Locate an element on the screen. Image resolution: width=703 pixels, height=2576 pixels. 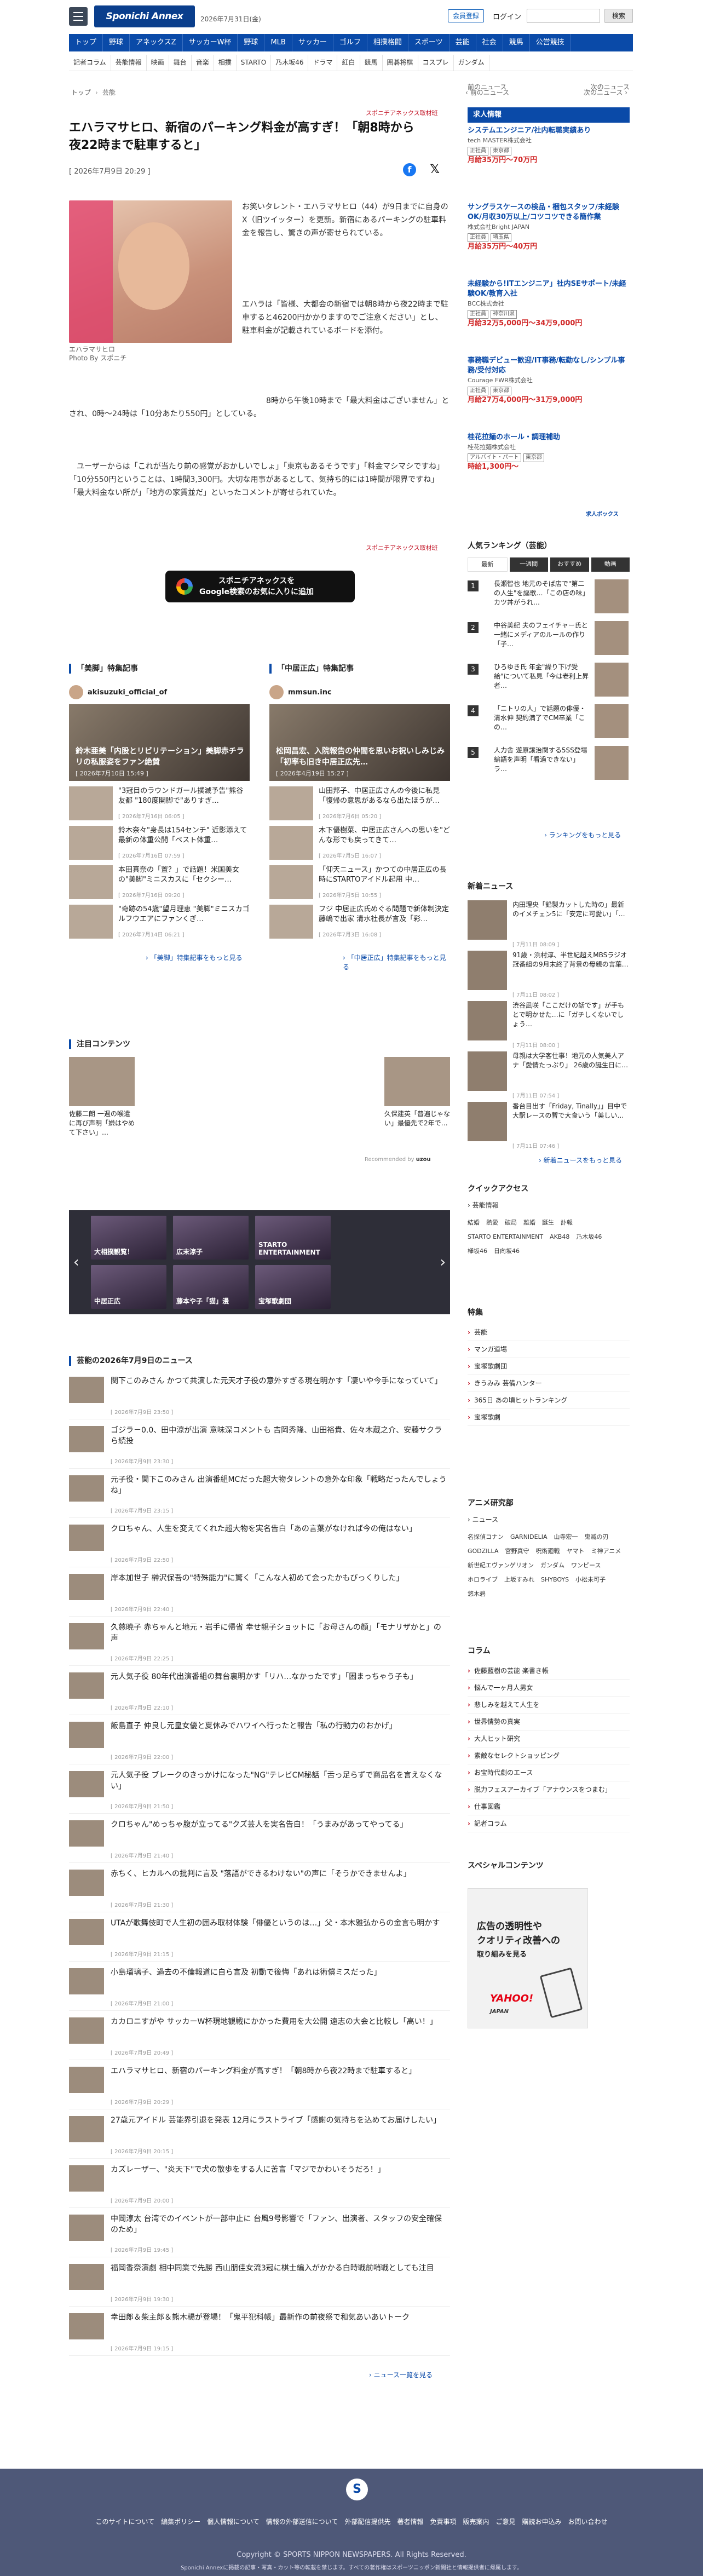
feature-item: マンガ道場 is located at coordinates (549, 1350).